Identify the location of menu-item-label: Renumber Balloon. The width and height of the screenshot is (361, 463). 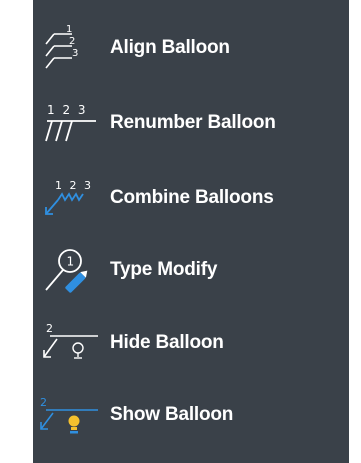
(193, 122).